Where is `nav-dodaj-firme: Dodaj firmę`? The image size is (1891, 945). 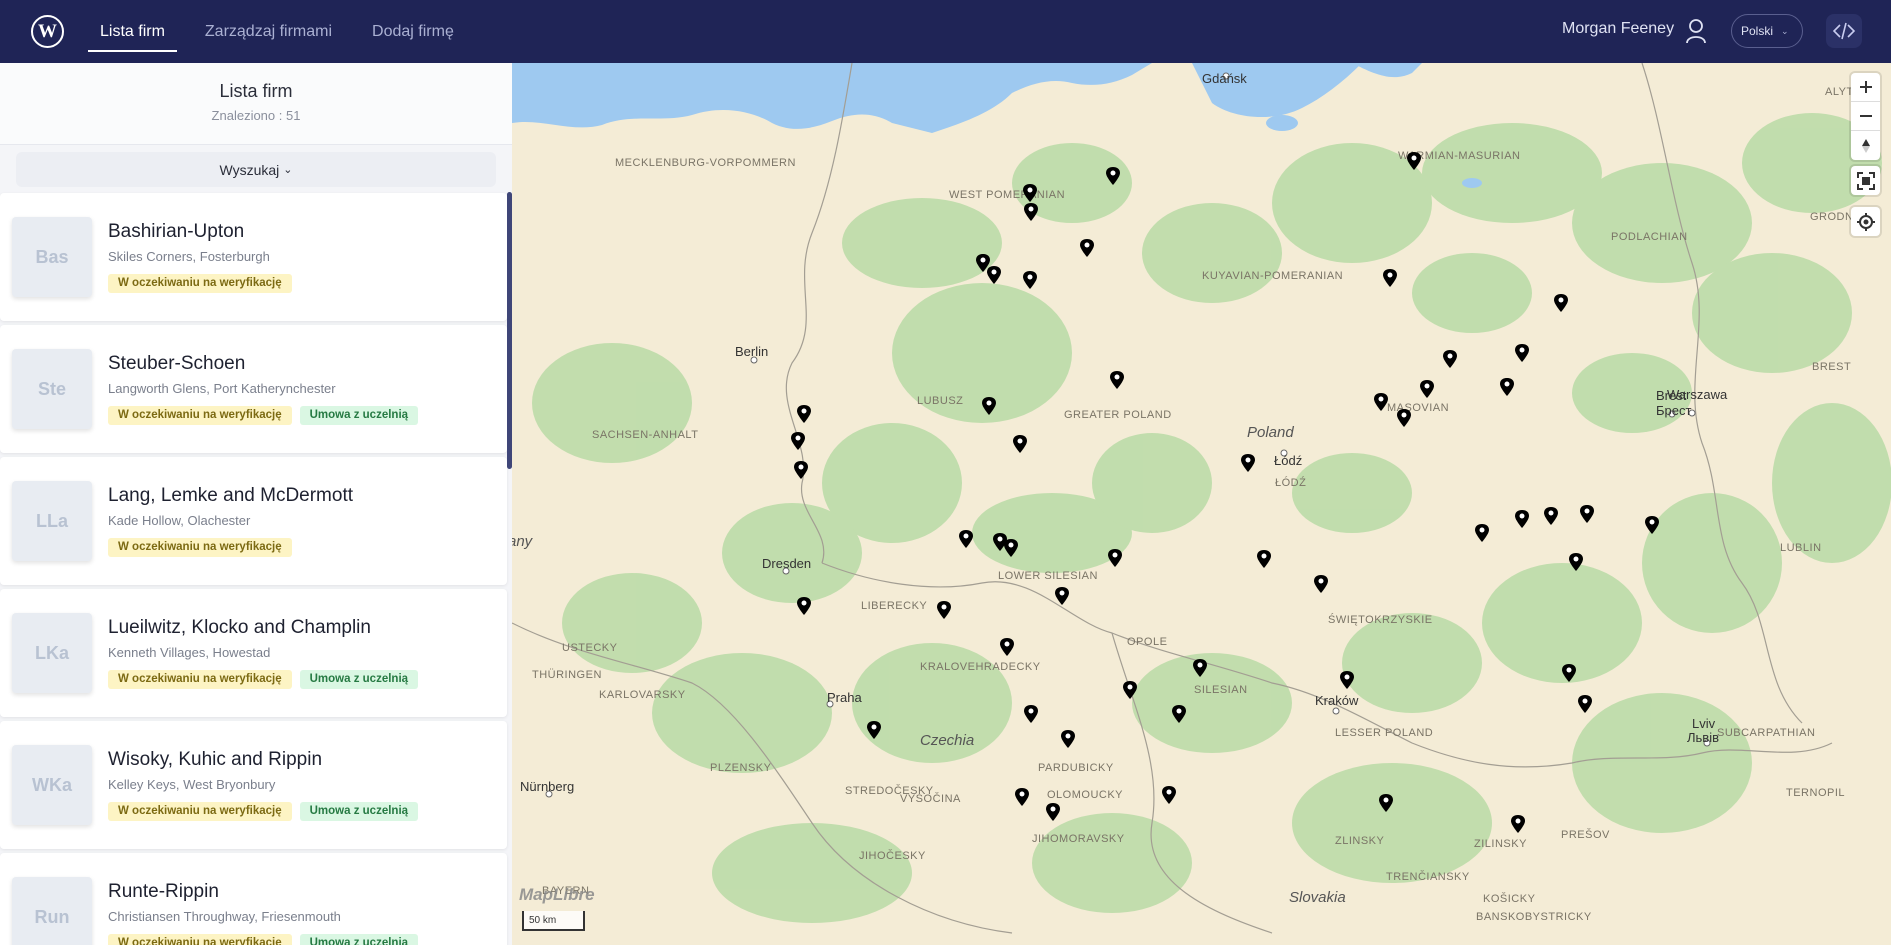 nav-dodaj-firme: Dodaj firmę is located at coordinates (413, 31).